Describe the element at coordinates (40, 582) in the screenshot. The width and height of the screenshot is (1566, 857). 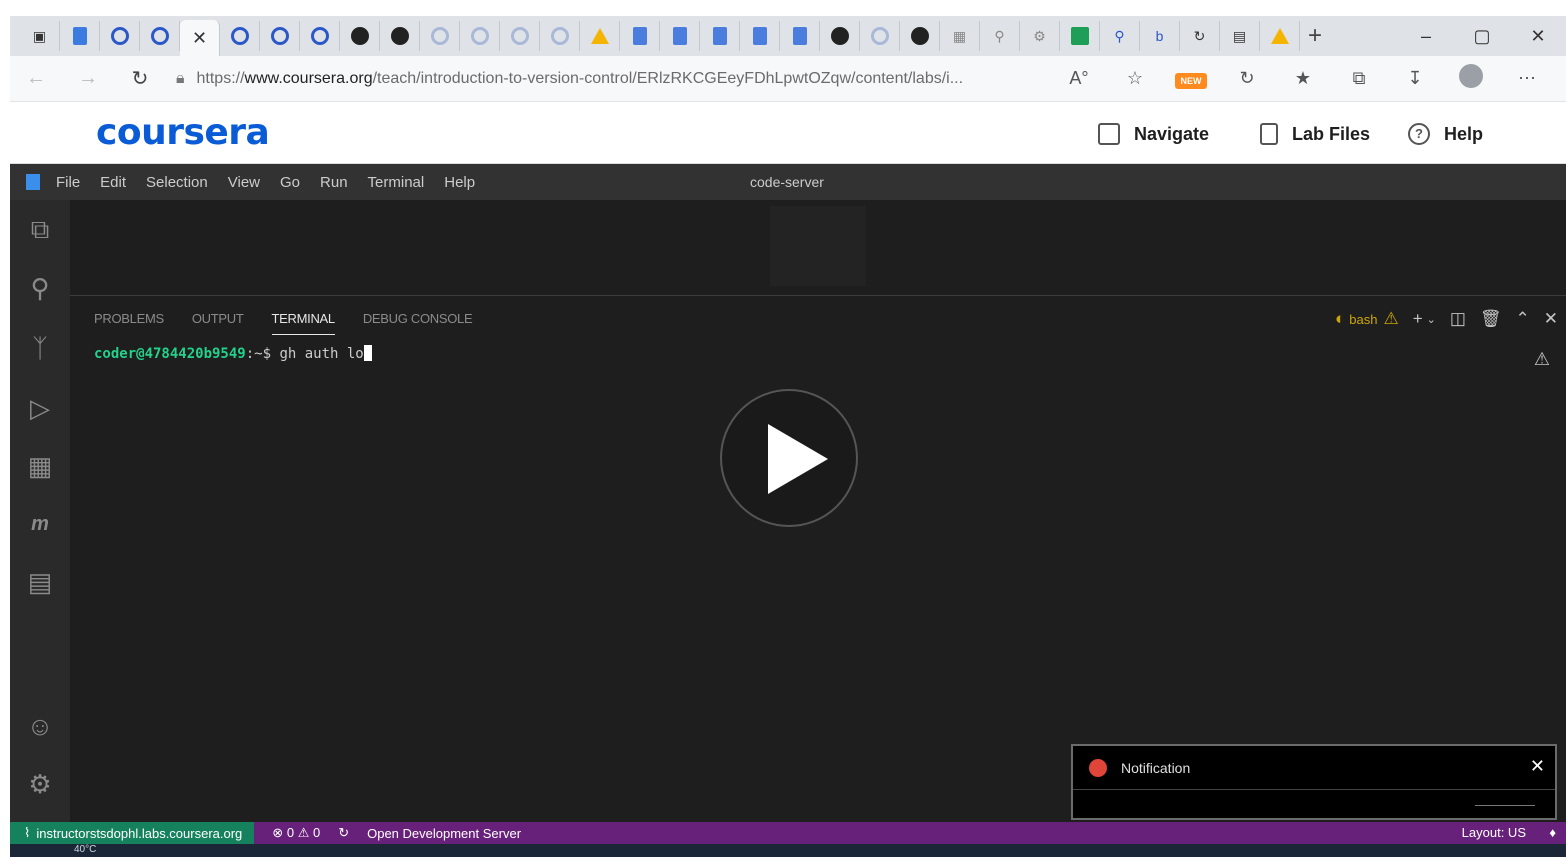
I see `preview-icon: ▤` at that location.